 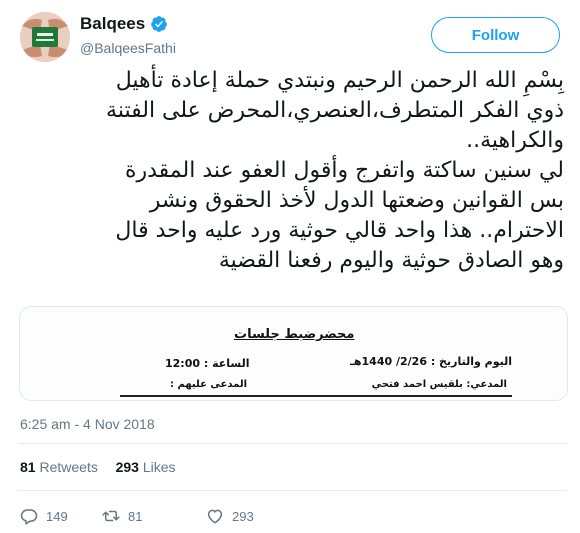 I want to click on retweets-count: 81, so click(x=28, y=467).